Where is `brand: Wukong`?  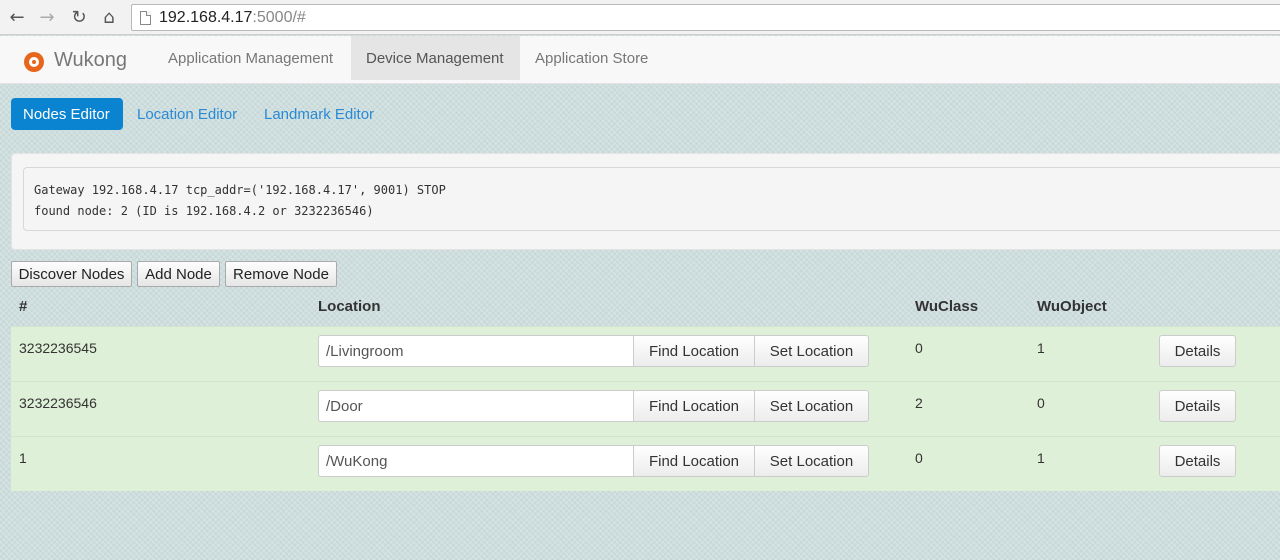
brand: Wukong is located at coordinates (75, 60).